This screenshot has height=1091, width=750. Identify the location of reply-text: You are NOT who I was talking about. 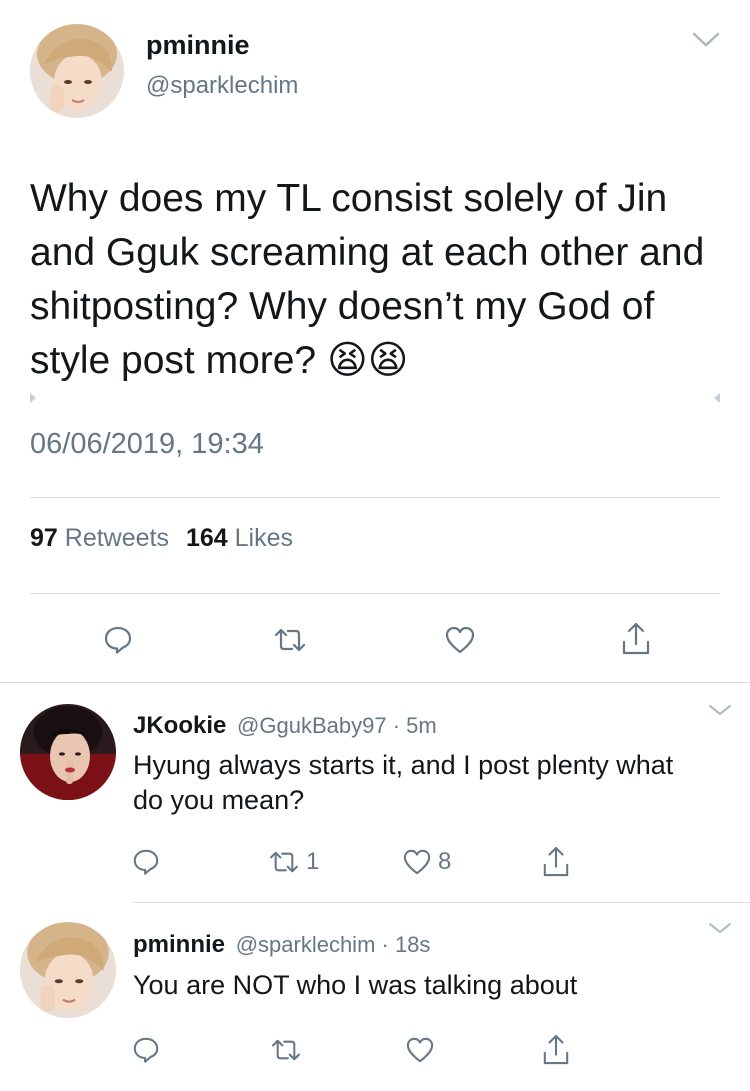
(355, 985).